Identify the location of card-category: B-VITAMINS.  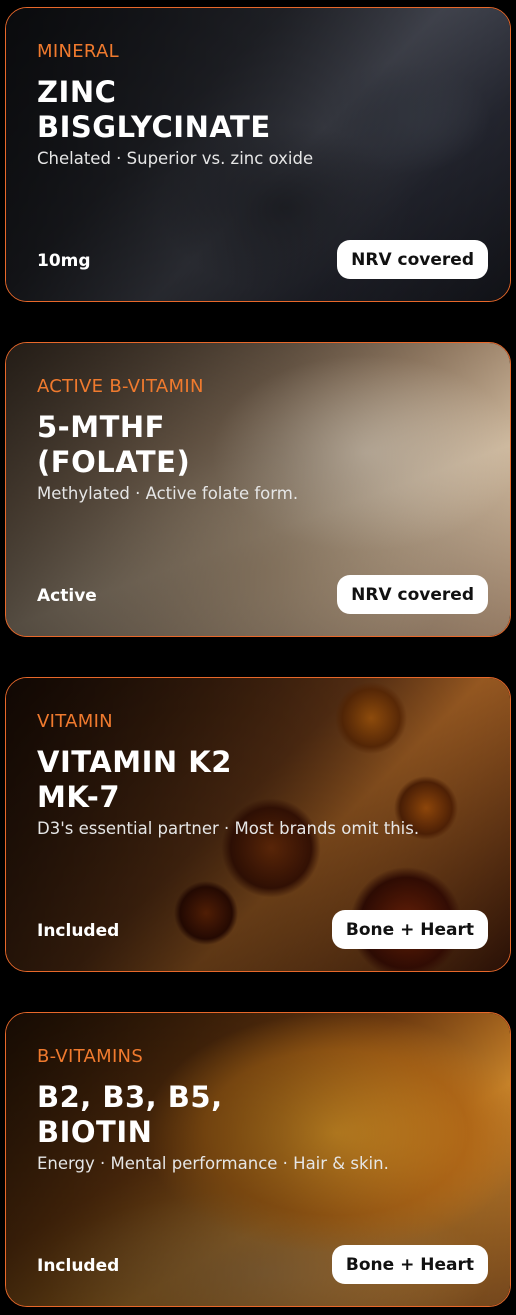
(90, 1056).